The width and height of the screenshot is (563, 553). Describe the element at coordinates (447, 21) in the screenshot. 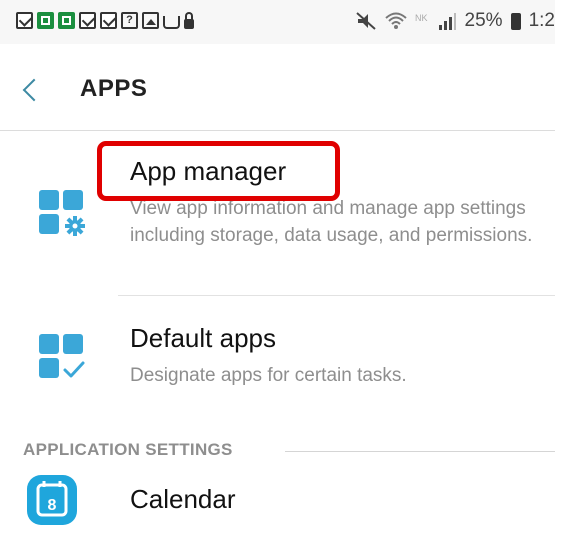

I see `signal-icon` at that location.